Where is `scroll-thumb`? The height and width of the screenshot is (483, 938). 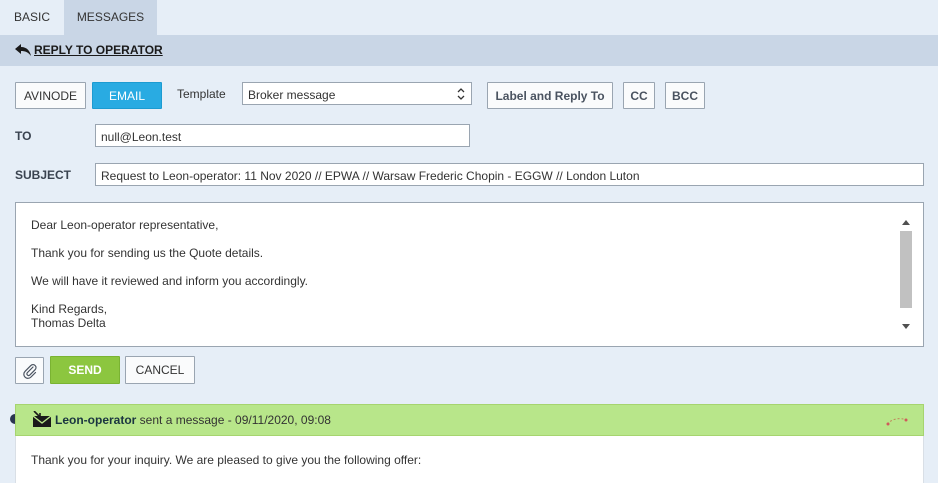
scroll-thumb is located at coordinates (906, 269).